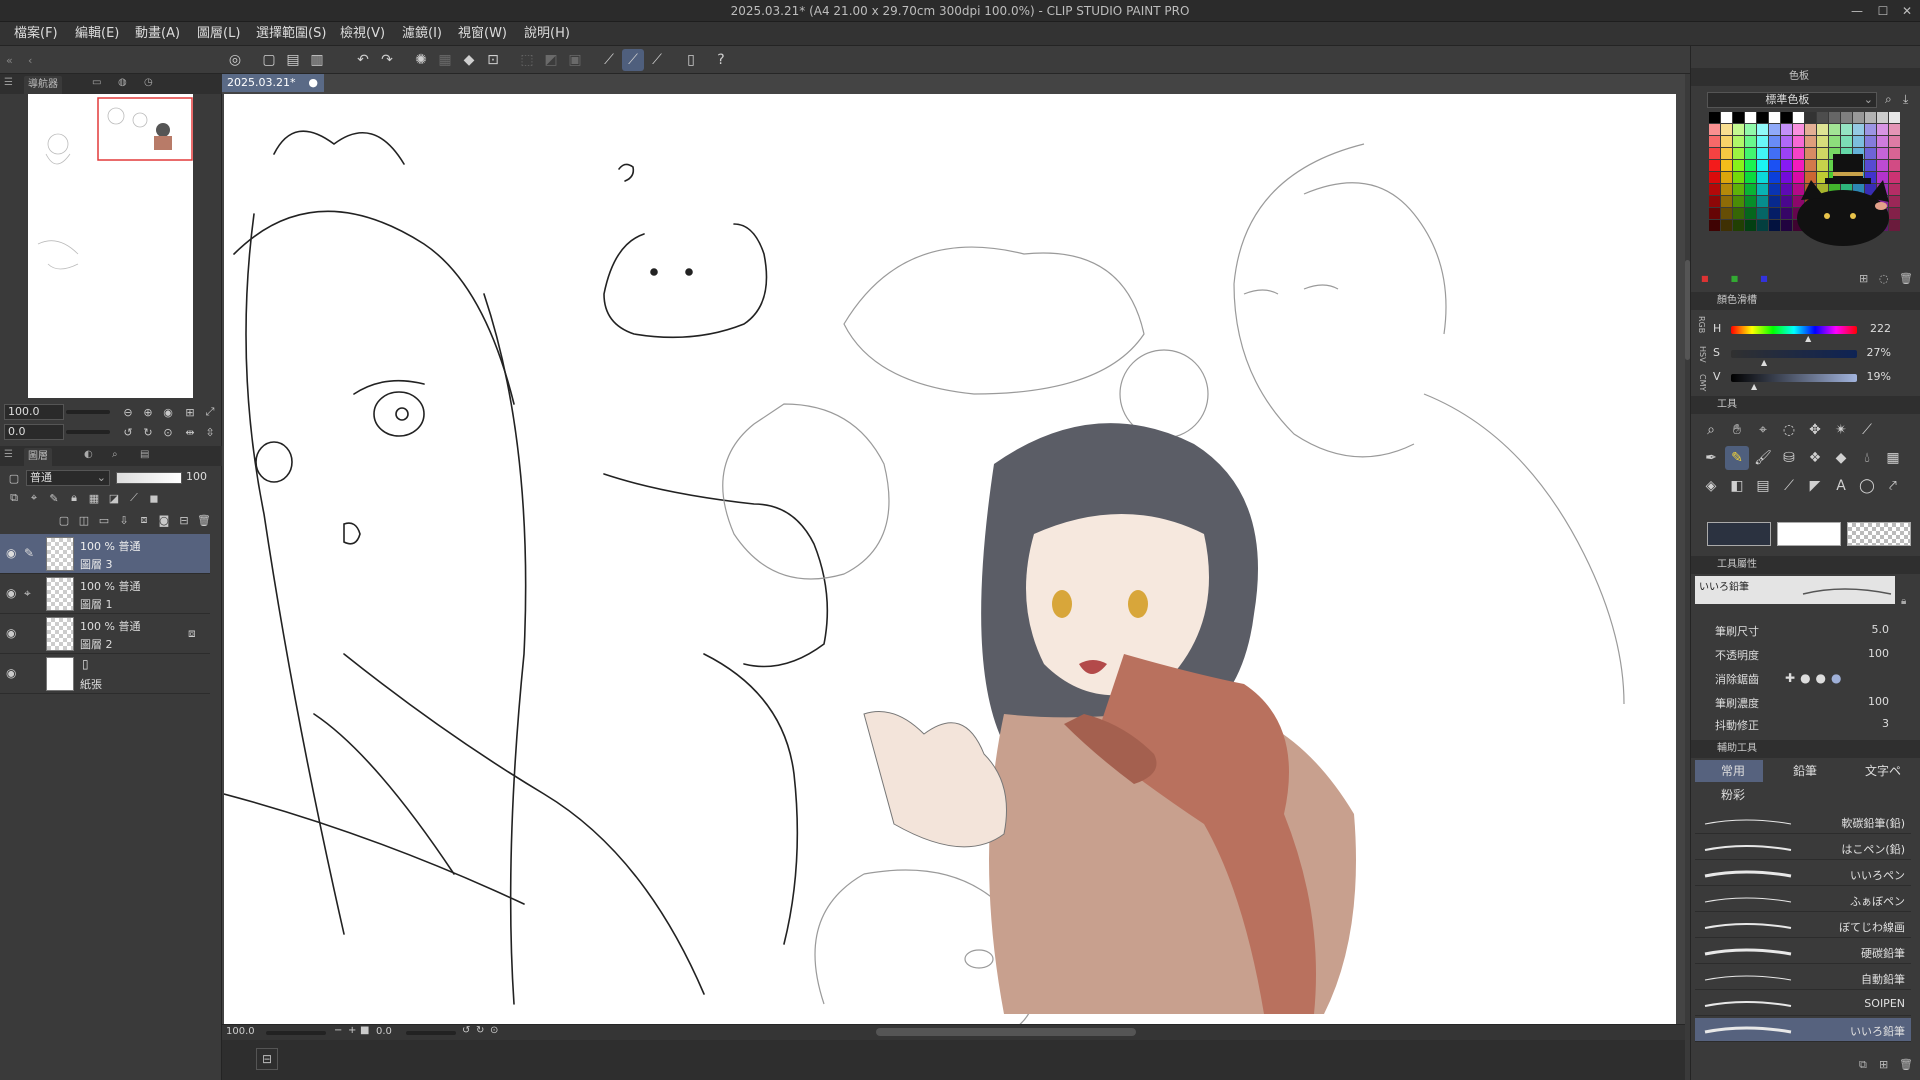  What do you see at coordinates (1863, 1065) in the screenshot?
I see `copy-subtool-icon: ⧉` at bounding box center [1863, 1065].